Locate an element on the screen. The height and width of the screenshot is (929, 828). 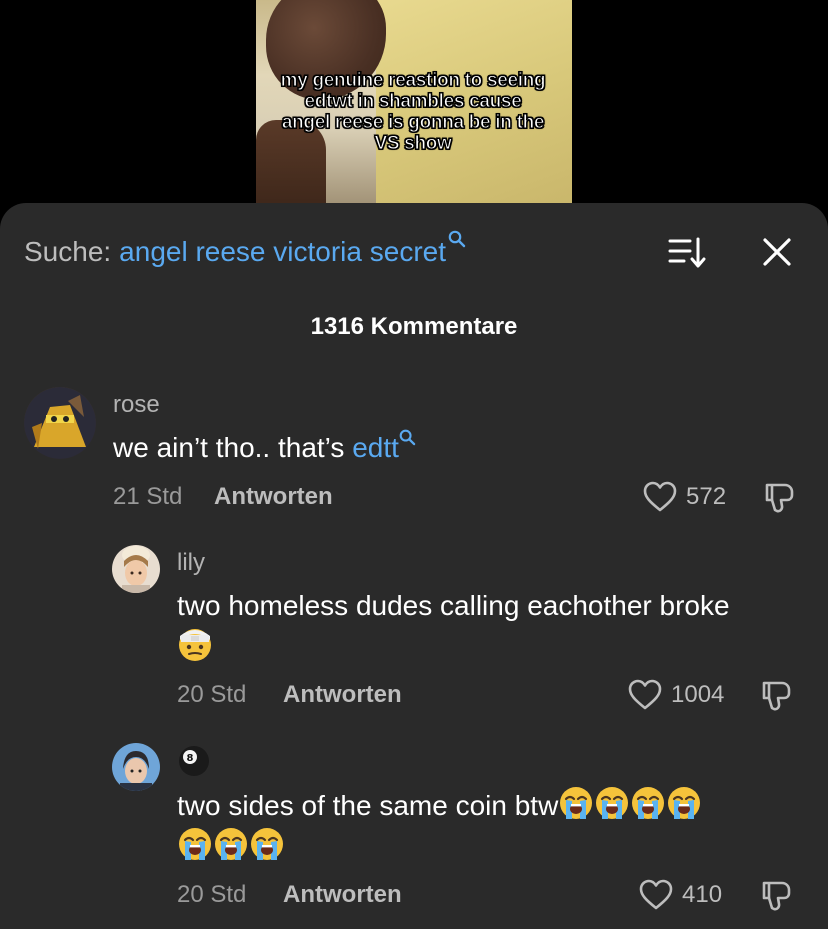
comment-body: two sides of the same coin btw is located at coordinates (368, 805).